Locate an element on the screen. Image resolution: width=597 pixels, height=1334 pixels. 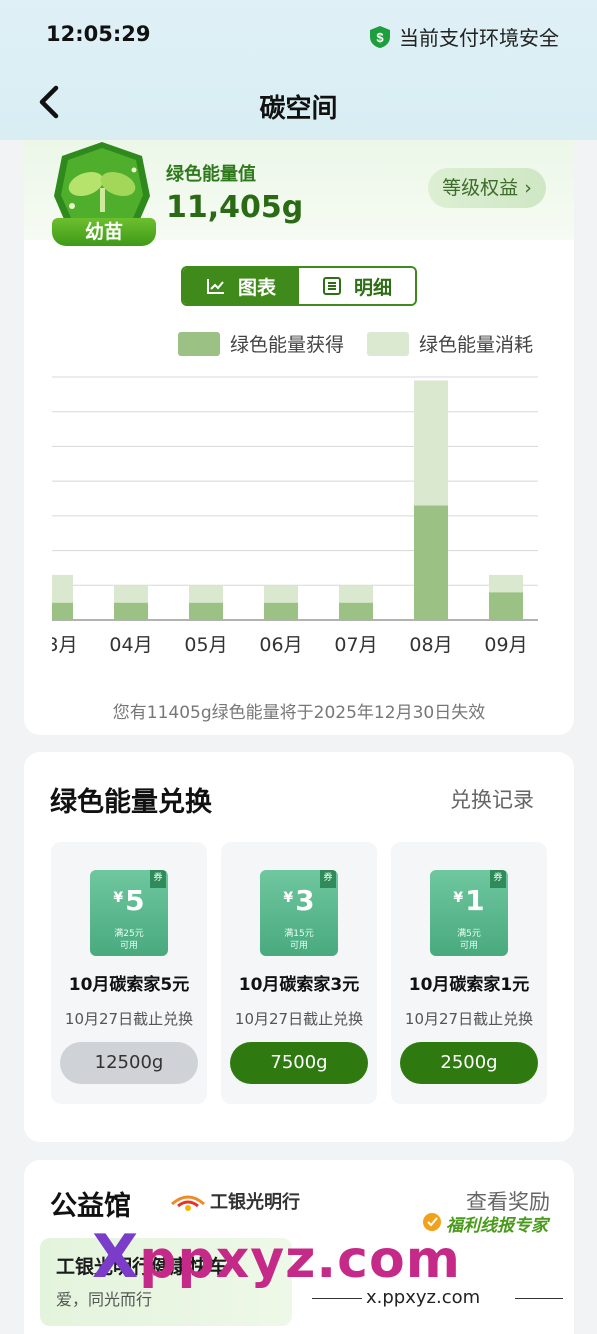
x-tick-label: 05月 is located at coordinates (205, 645).